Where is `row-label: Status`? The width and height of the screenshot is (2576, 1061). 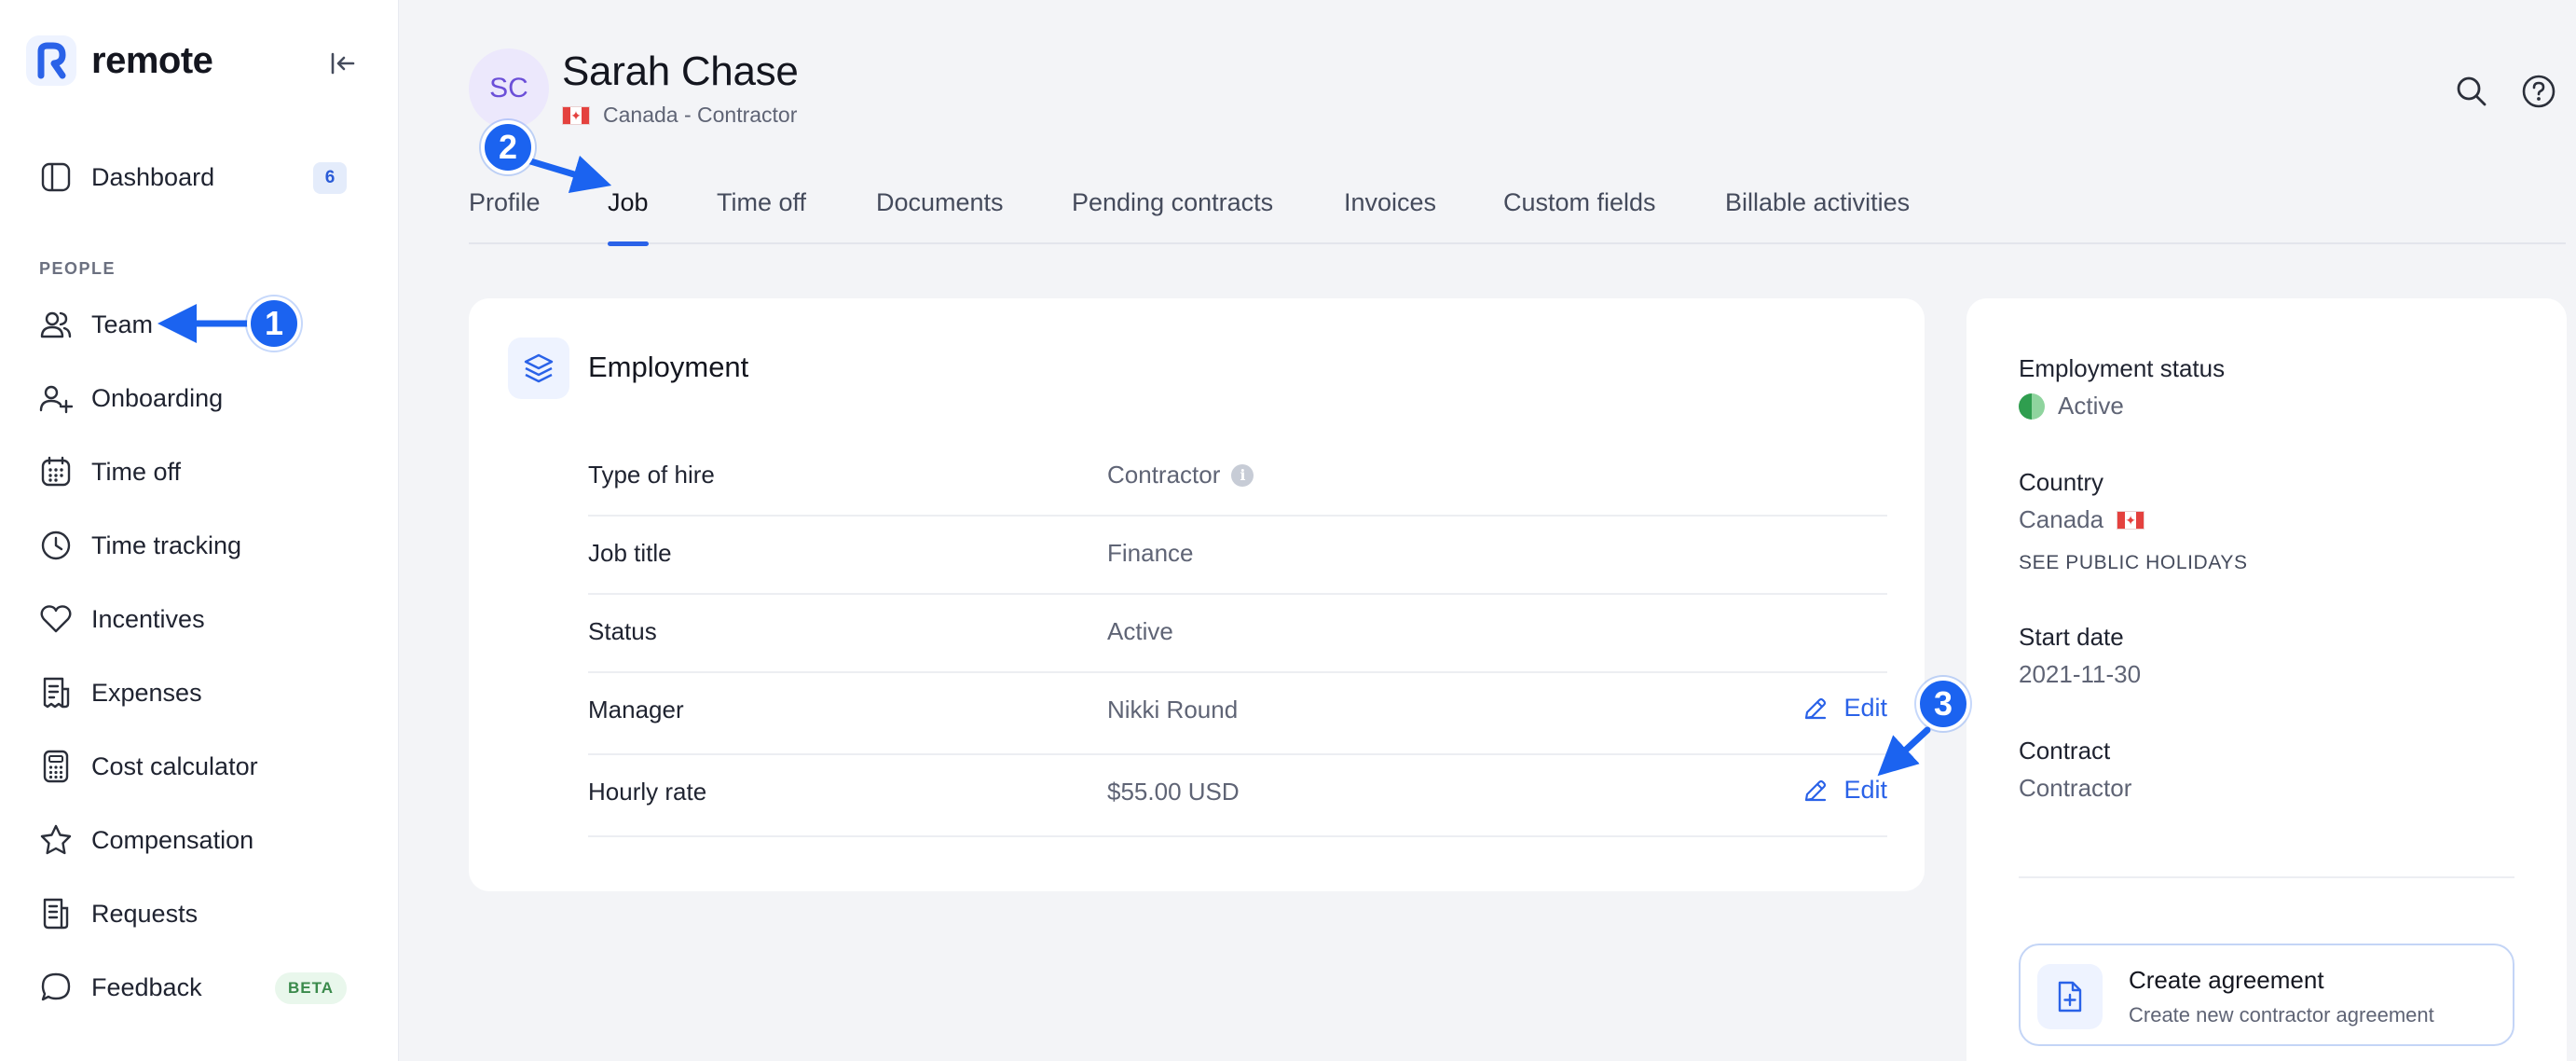
row-label: Status is located at coordinates (622, 631).